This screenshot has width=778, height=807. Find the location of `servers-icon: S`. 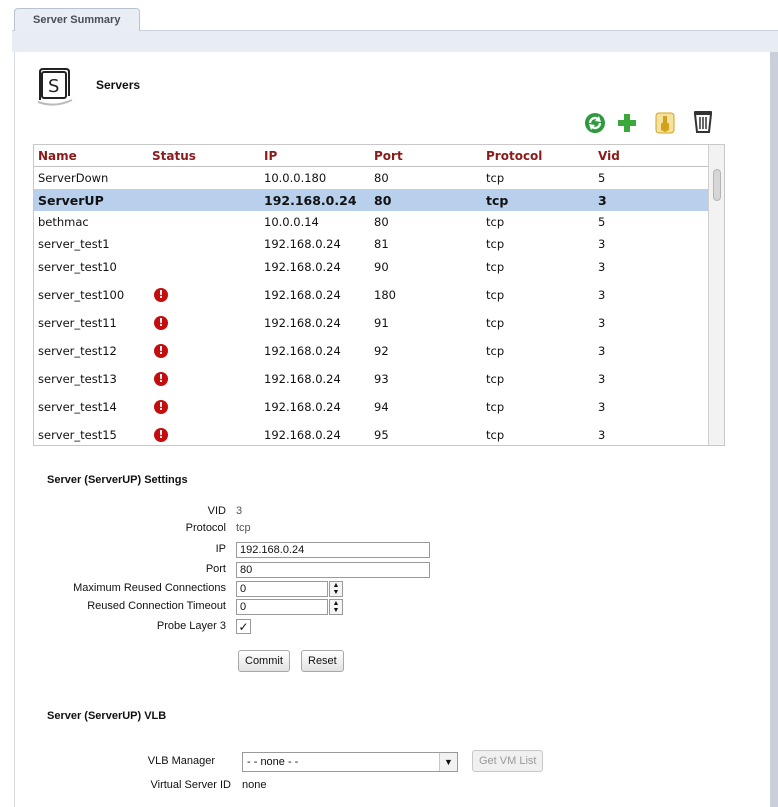

servers-icon: S is located at coordinates (55, 87).